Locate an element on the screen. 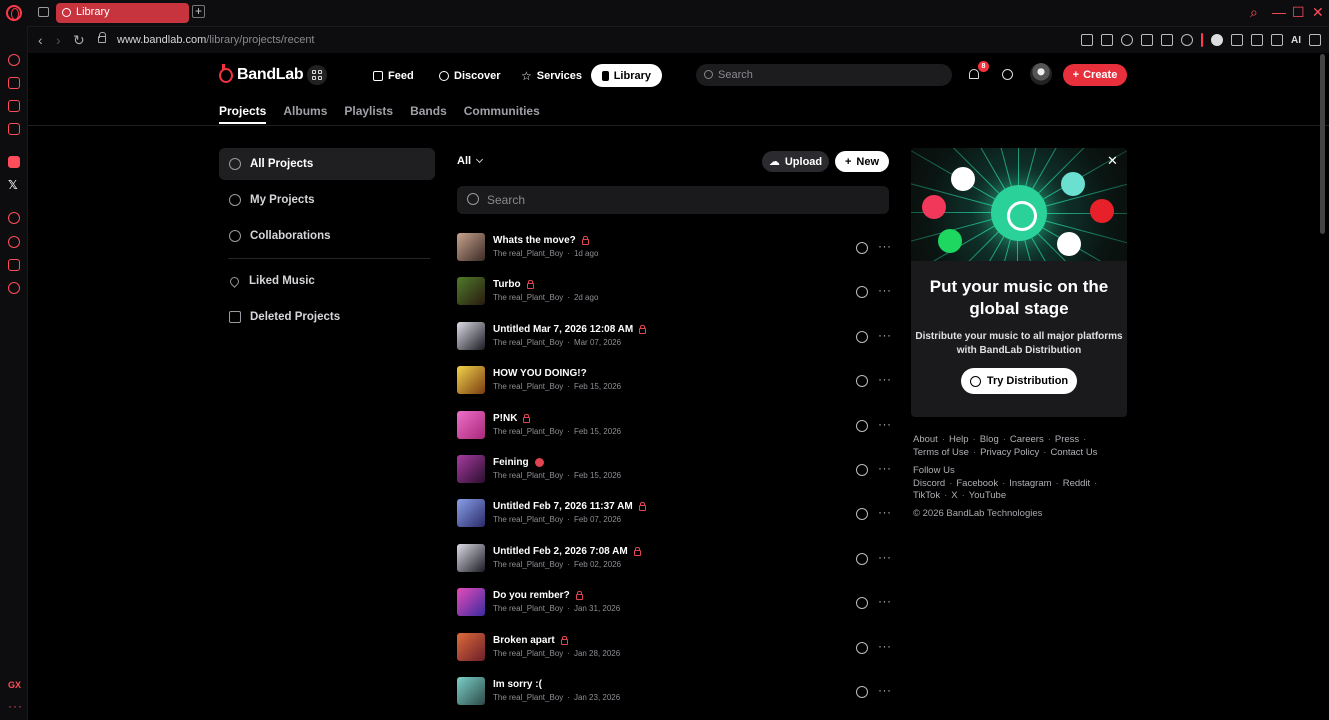 The width and height of the screenshot is (1329, 720). footer-link: Privacy Policy is located at coordinates (1009, 452).